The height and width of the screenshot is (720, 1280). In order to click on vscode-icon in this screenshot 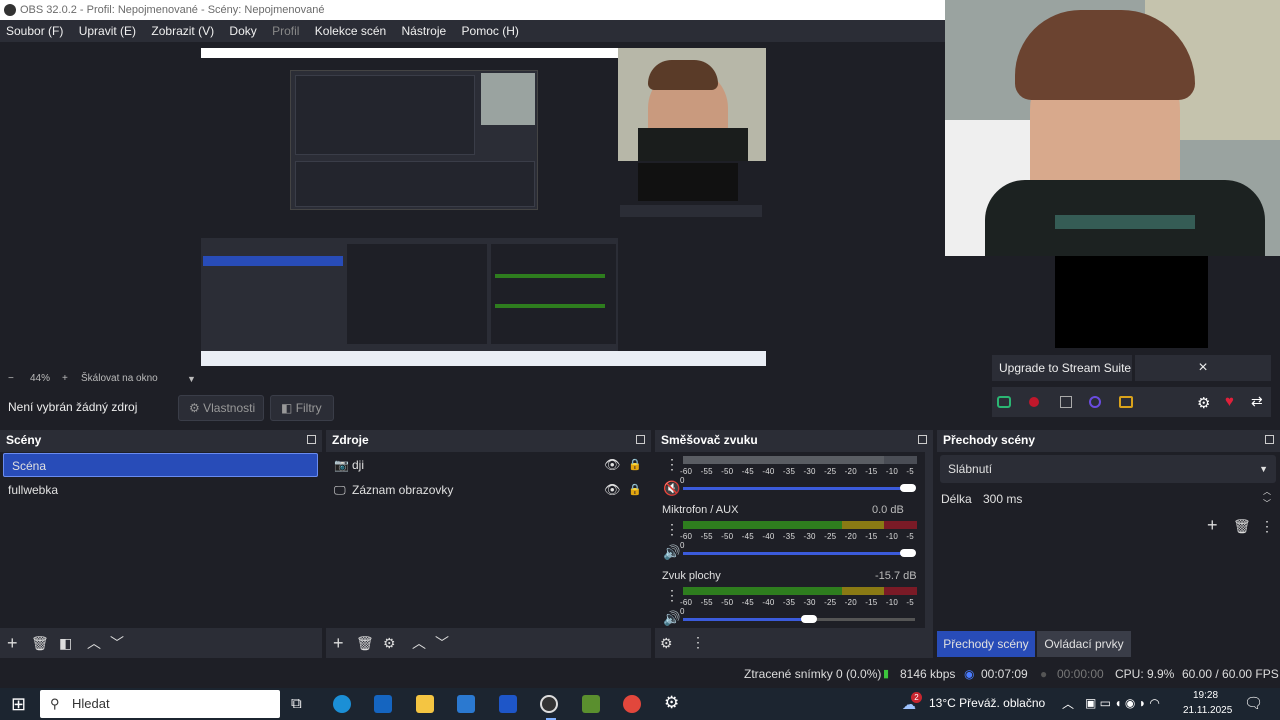, I will do `click(508, 704)`.